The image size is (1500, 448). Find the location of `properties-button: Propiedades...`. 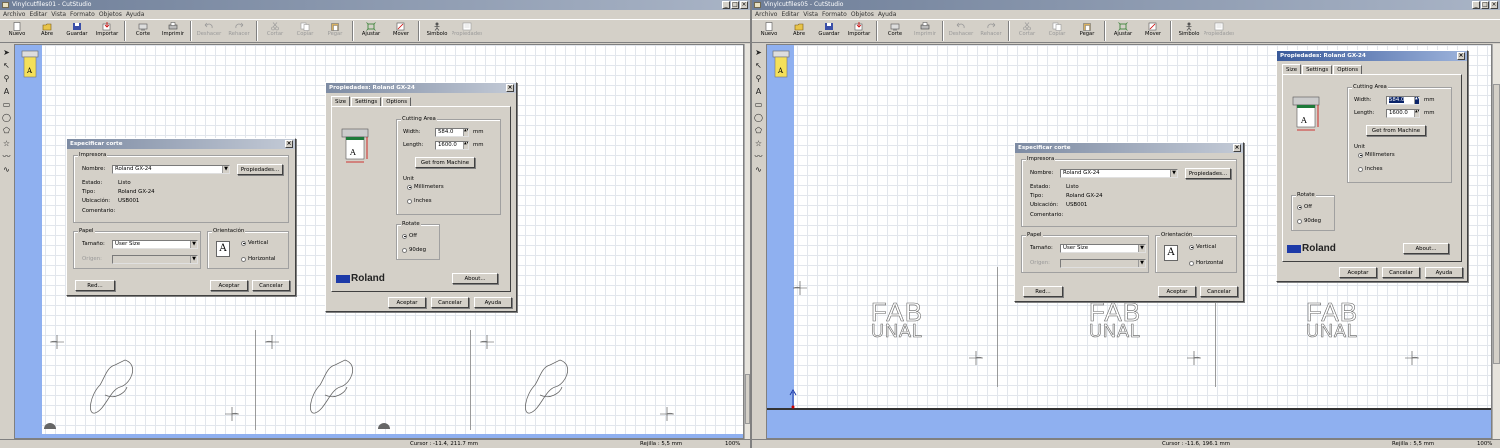

properties-button: Propiedades... is located at coordinates (1208, 173).